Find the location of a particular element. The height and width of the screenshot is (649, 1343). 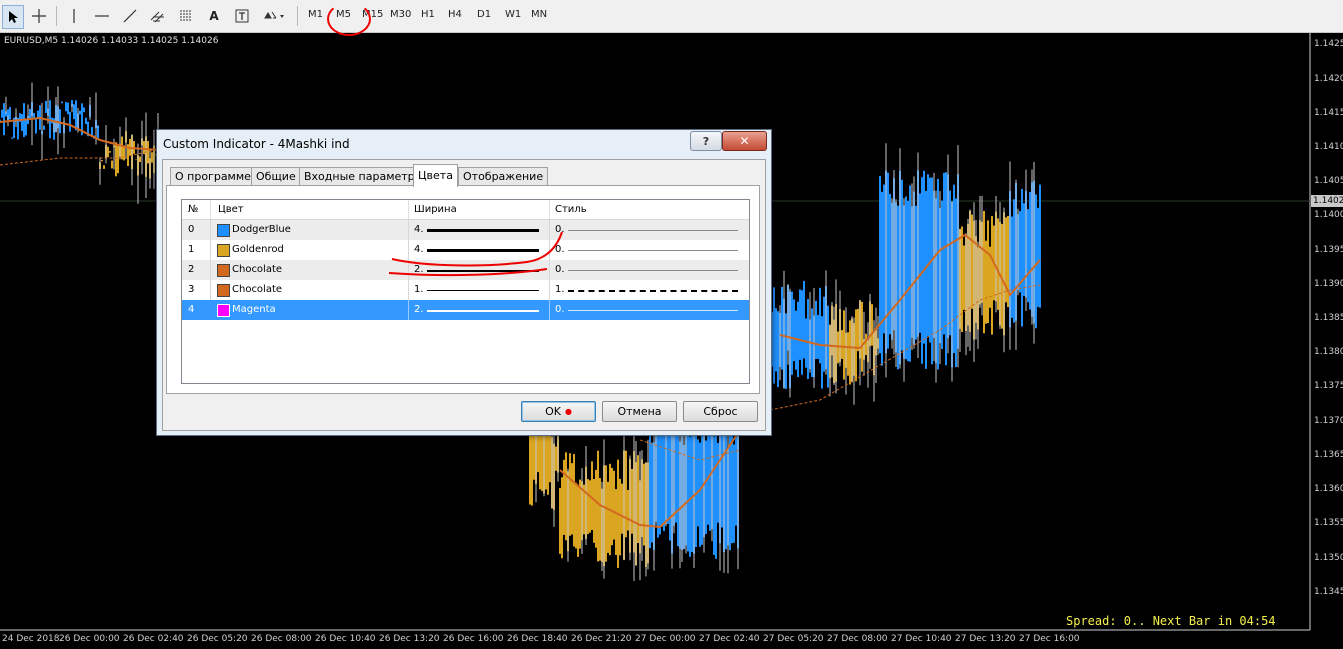

red-circle-annotation is located at coordinates (349, 19).